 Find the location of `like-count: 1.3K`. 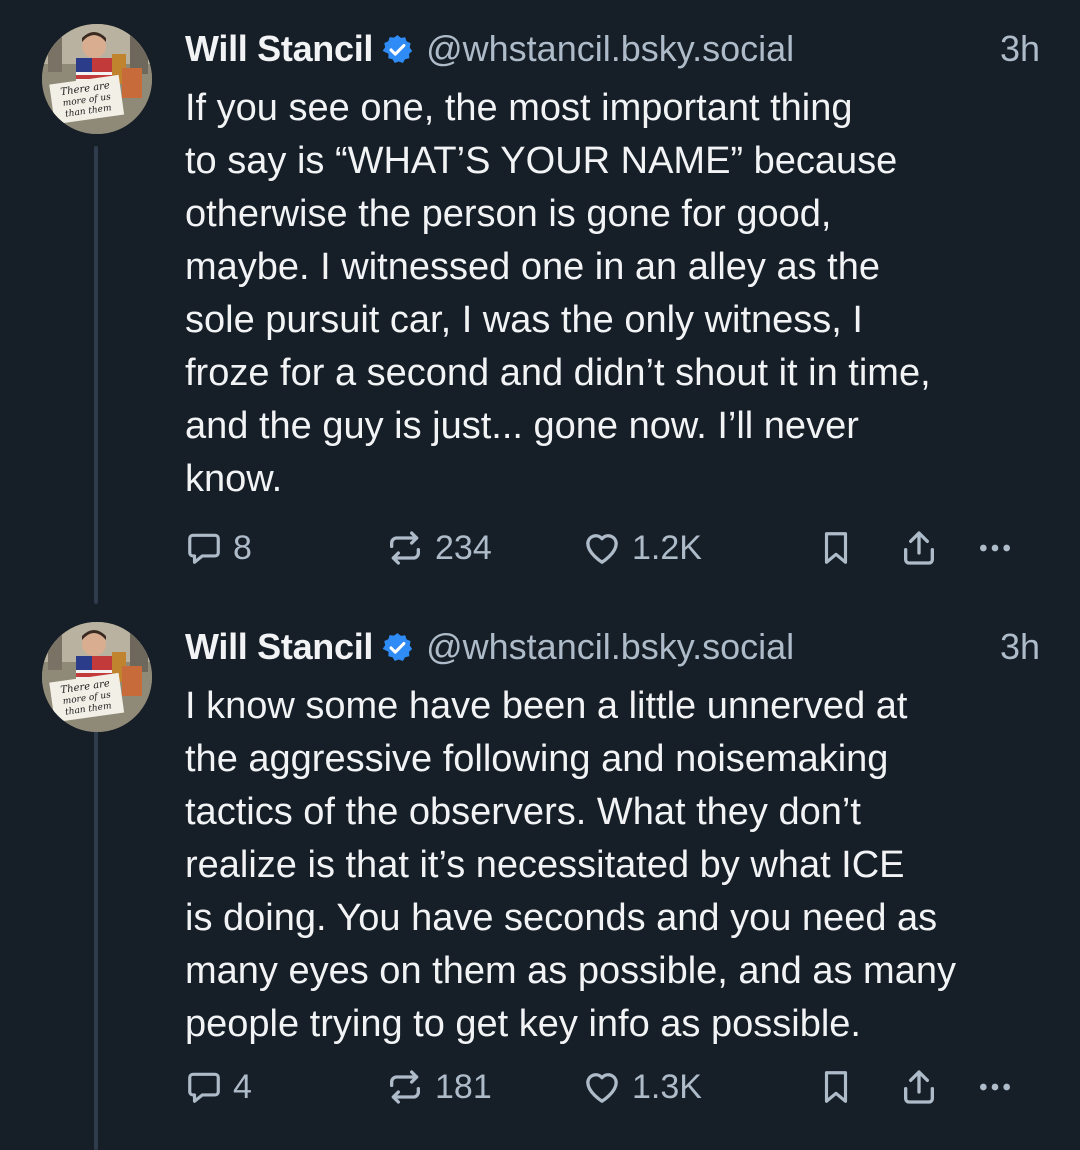

like-count: 1.3K is located at coordinates (667, 1086).